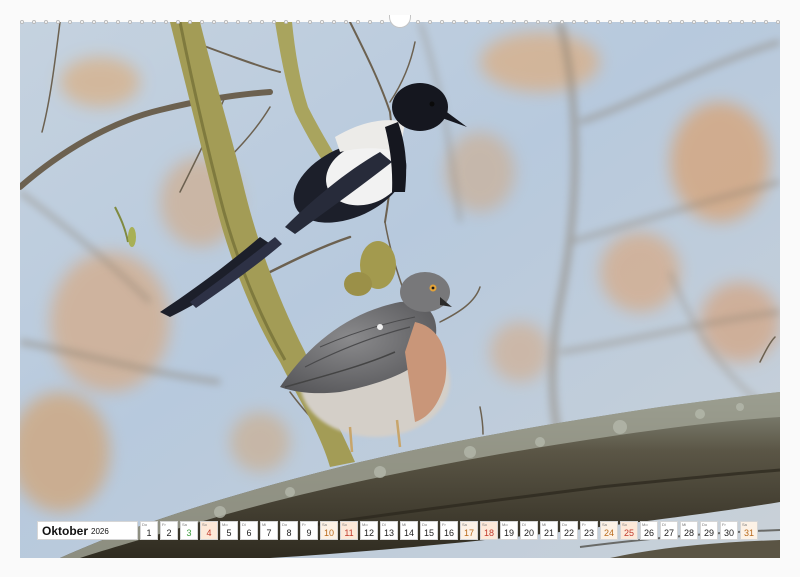  What do you see at coordinates (87, 530) in the screenshot?
I see `month-label: Oktober 2026` at bounding box center [87, 530].